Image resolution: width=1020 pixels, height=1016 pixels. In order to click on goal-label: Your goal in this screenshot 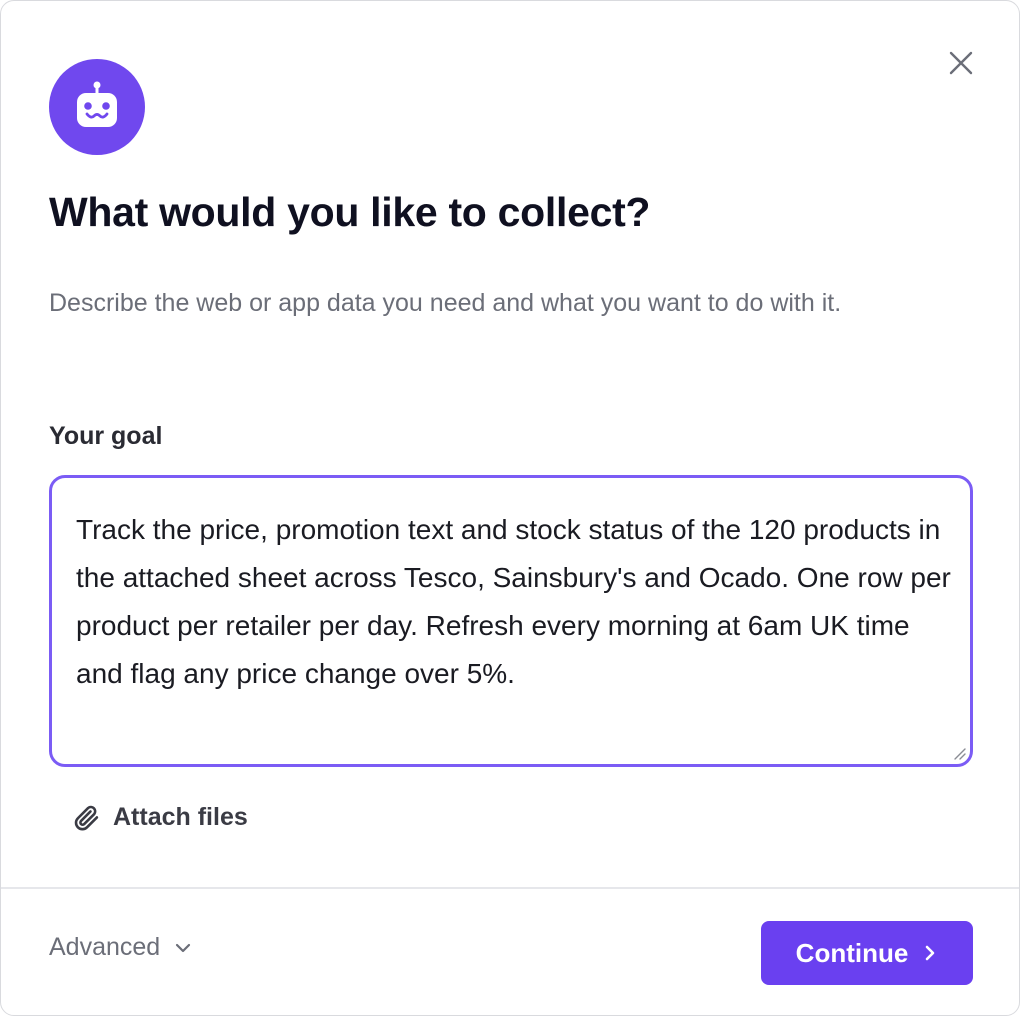, I will do `click(106, 436)`.